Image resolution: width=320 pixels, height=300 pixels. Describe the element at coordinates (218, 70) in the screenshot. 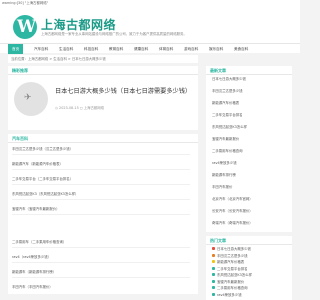

I see `latest-title: 最新文章` at that location.